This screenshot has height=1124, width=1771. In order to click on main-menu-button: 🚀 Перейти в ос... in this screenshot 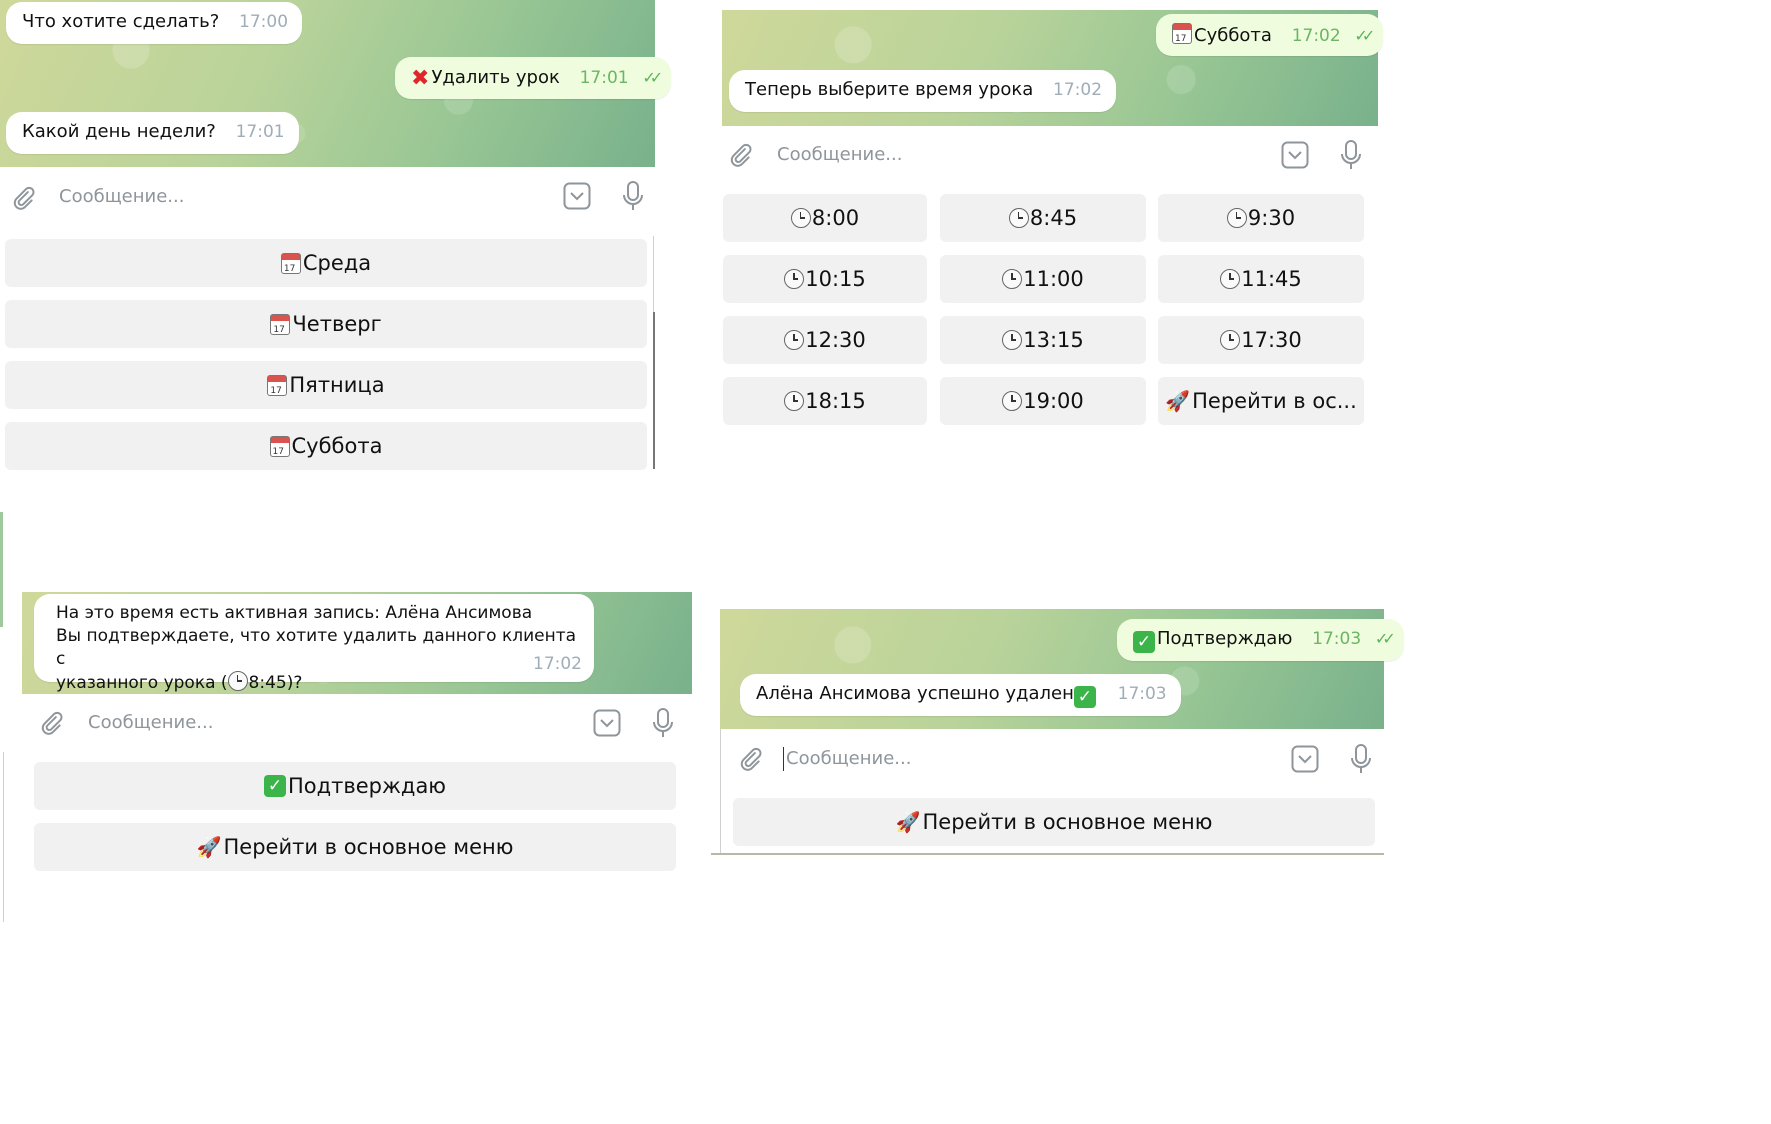, I will do `click(1261, 401)`.